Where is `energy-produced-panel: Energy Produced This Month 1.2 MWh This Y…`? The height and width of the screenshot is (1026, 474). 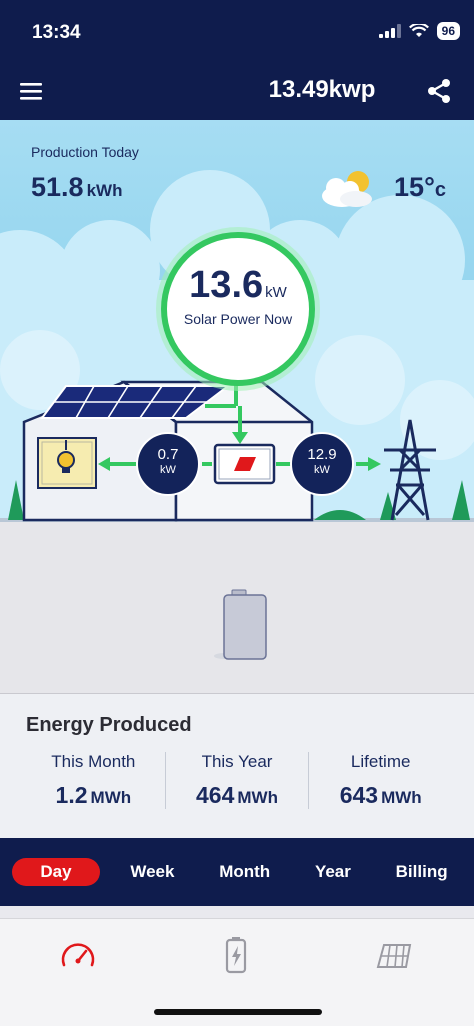 energy-produced-panel: Energy Produced This Month 1.2 MWh This Y… is located at coordinates (237, 766).